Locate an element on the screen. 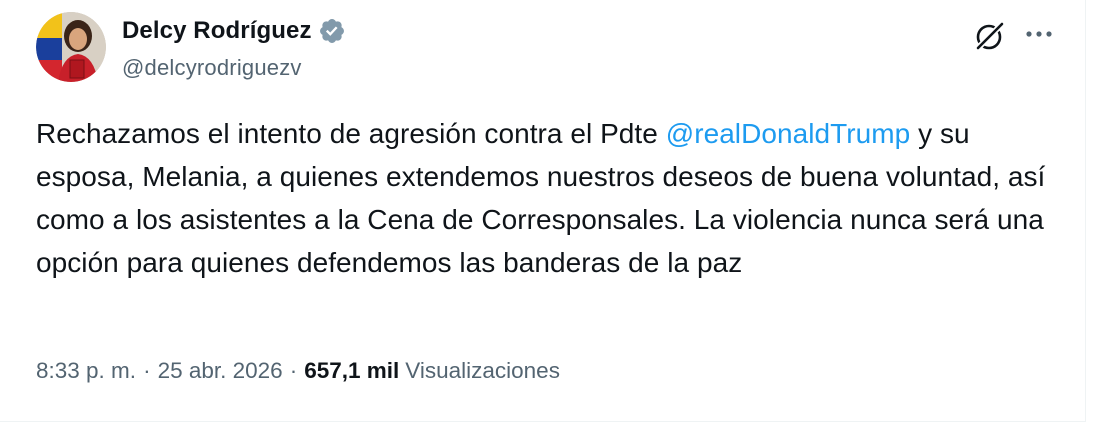 The height and width of the screenshot is (422, 1098). more-options-icon is located at coordinates (1039, 34).